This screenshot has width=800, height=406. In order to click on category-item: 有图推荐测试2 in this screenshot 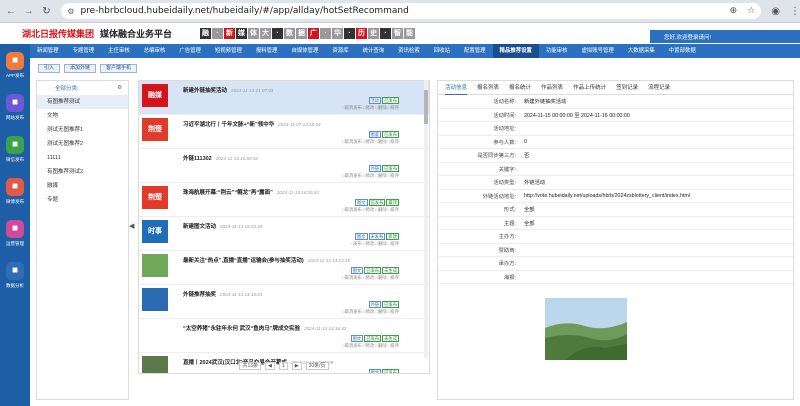, I will do `click(82, 172)`.